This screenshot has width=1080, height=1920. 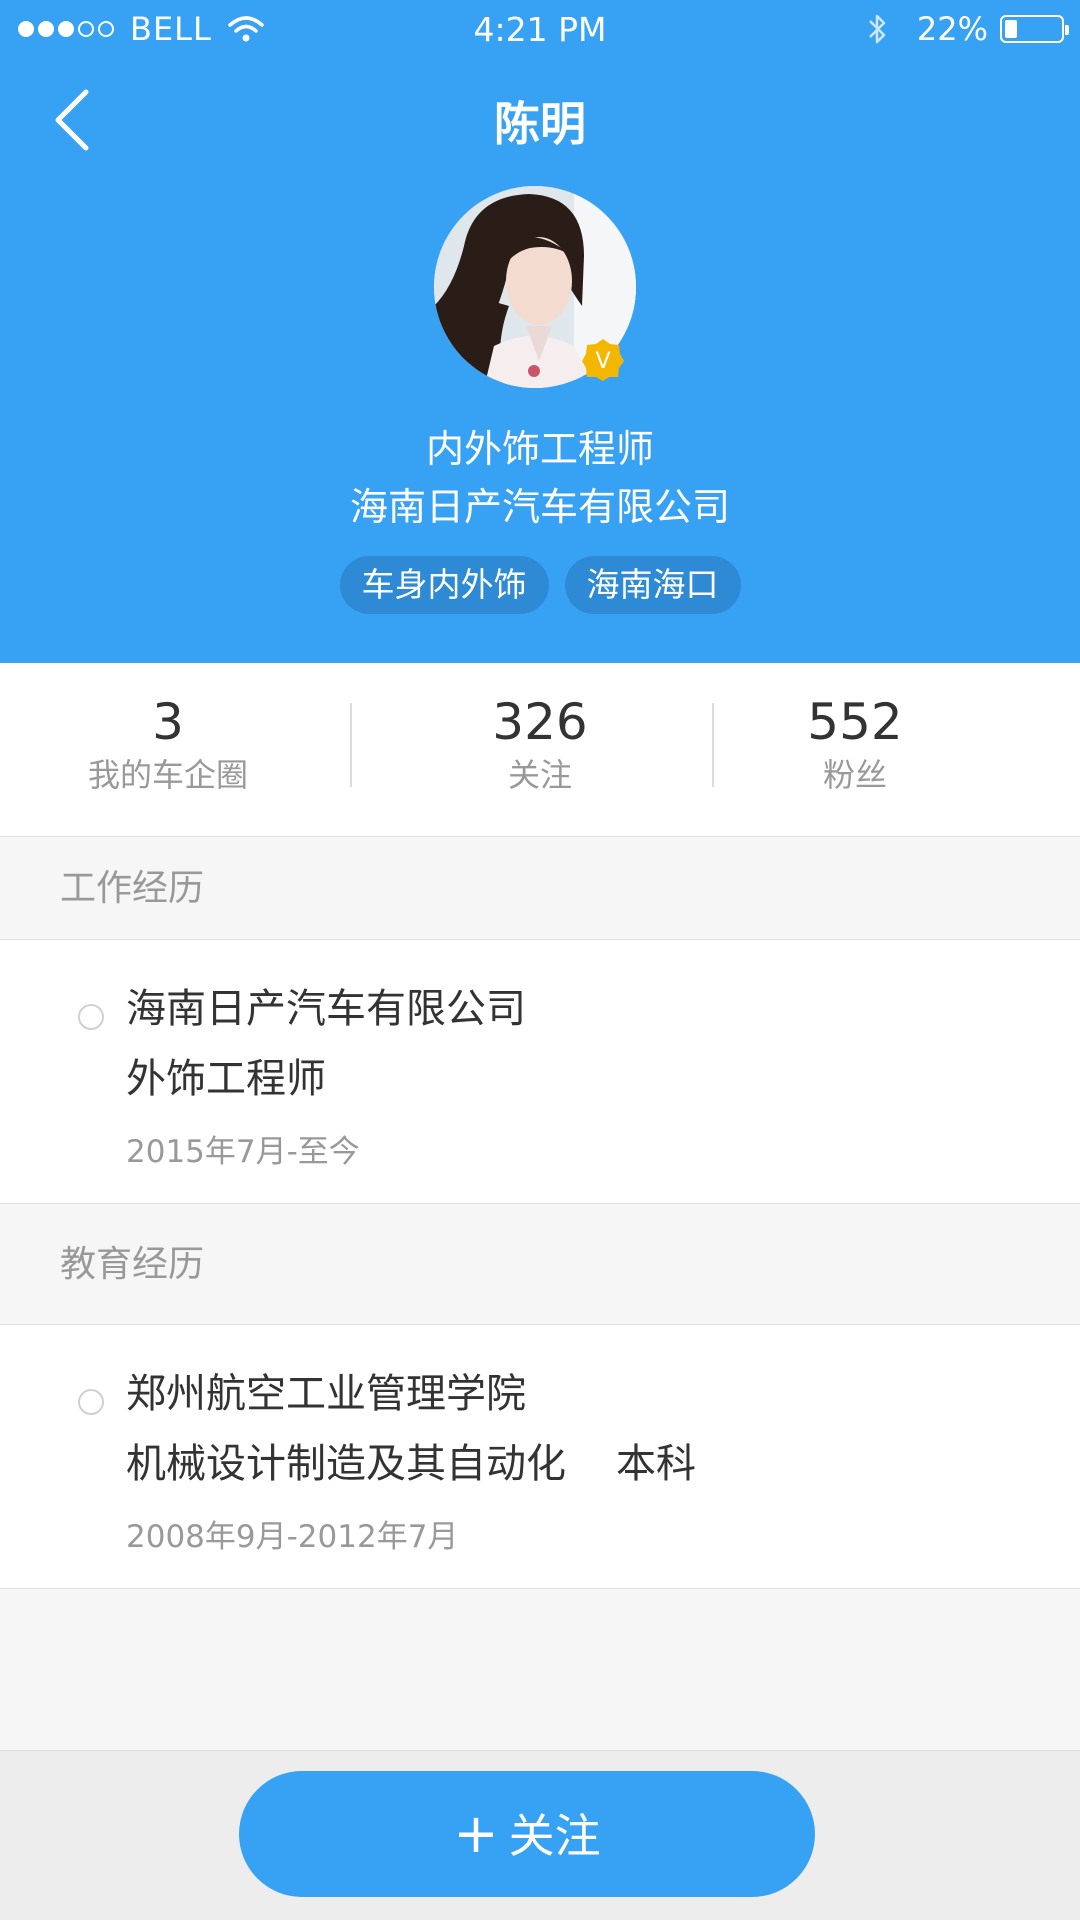 I want to click on job-title: 内外饰工程师, so click(x=539, y=449).